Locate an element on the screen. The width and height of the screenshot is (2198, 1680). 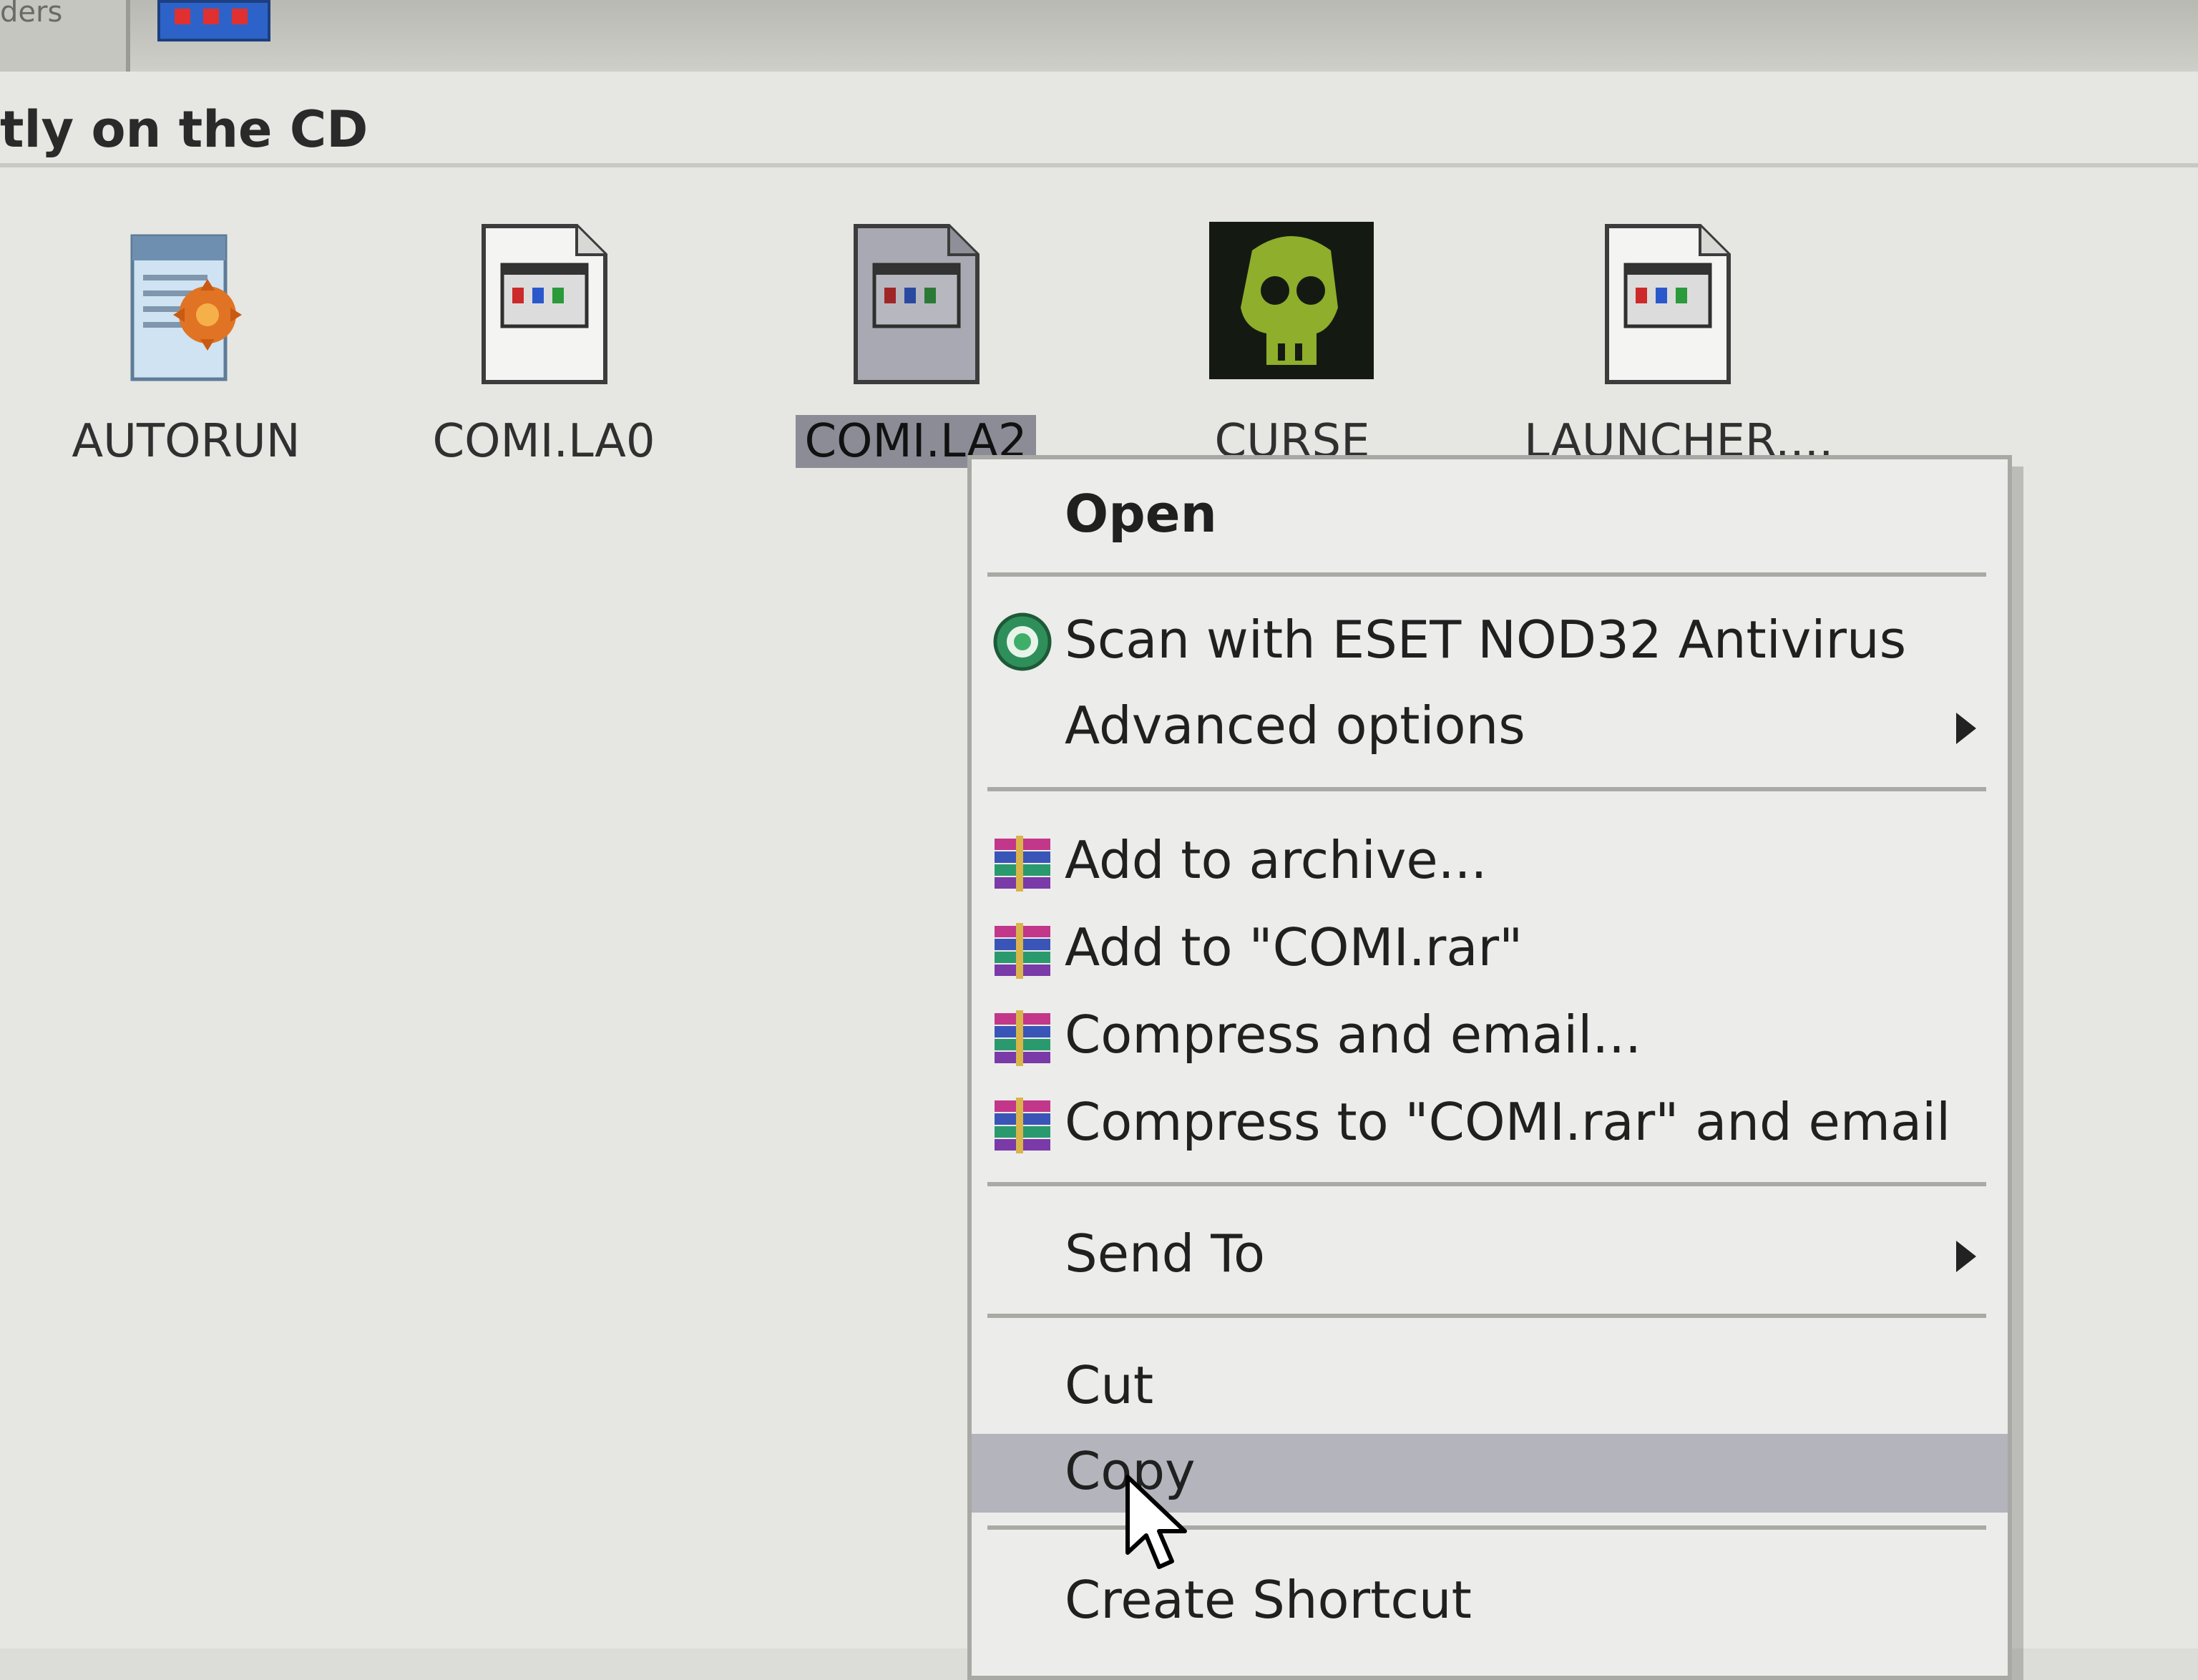
menu-item-advanced-options: Advanced options is located at coordinates (1490, 727).